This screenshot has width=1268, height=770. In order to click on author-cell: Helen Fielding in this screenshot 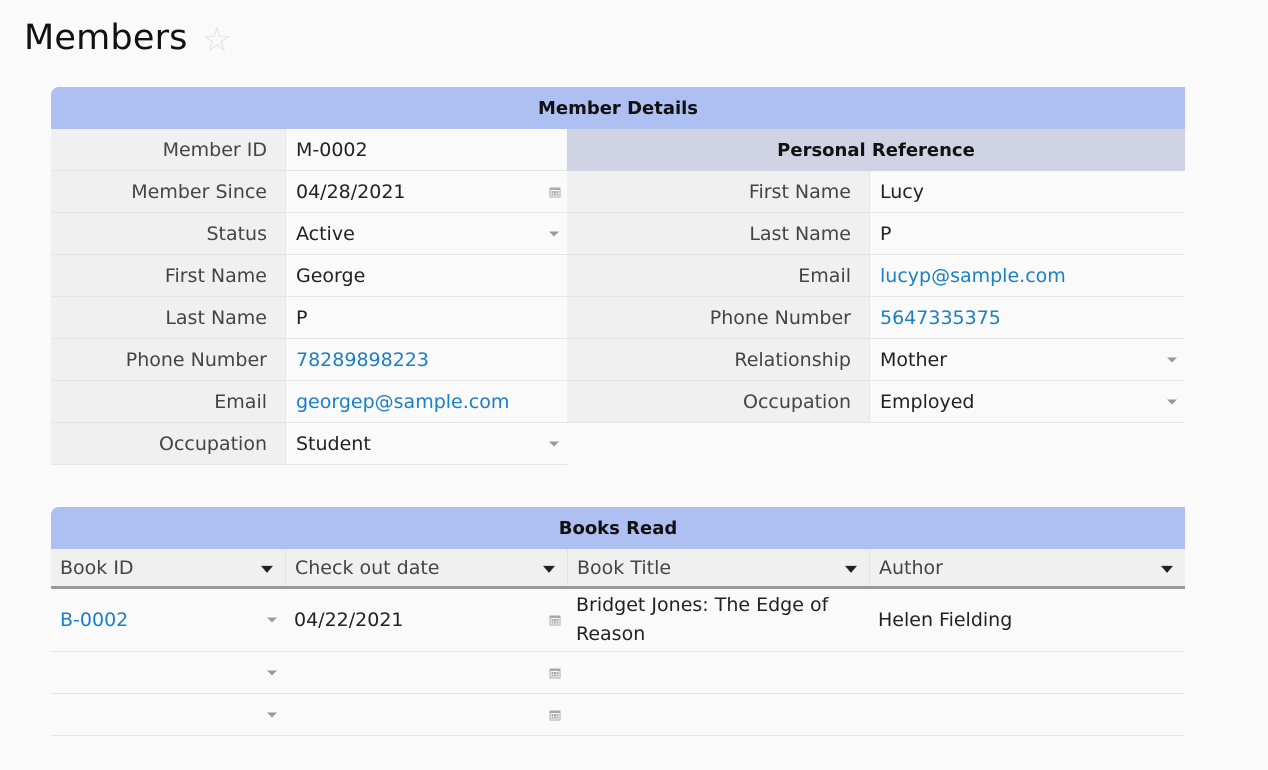, I will do `click(1027, 620)`.